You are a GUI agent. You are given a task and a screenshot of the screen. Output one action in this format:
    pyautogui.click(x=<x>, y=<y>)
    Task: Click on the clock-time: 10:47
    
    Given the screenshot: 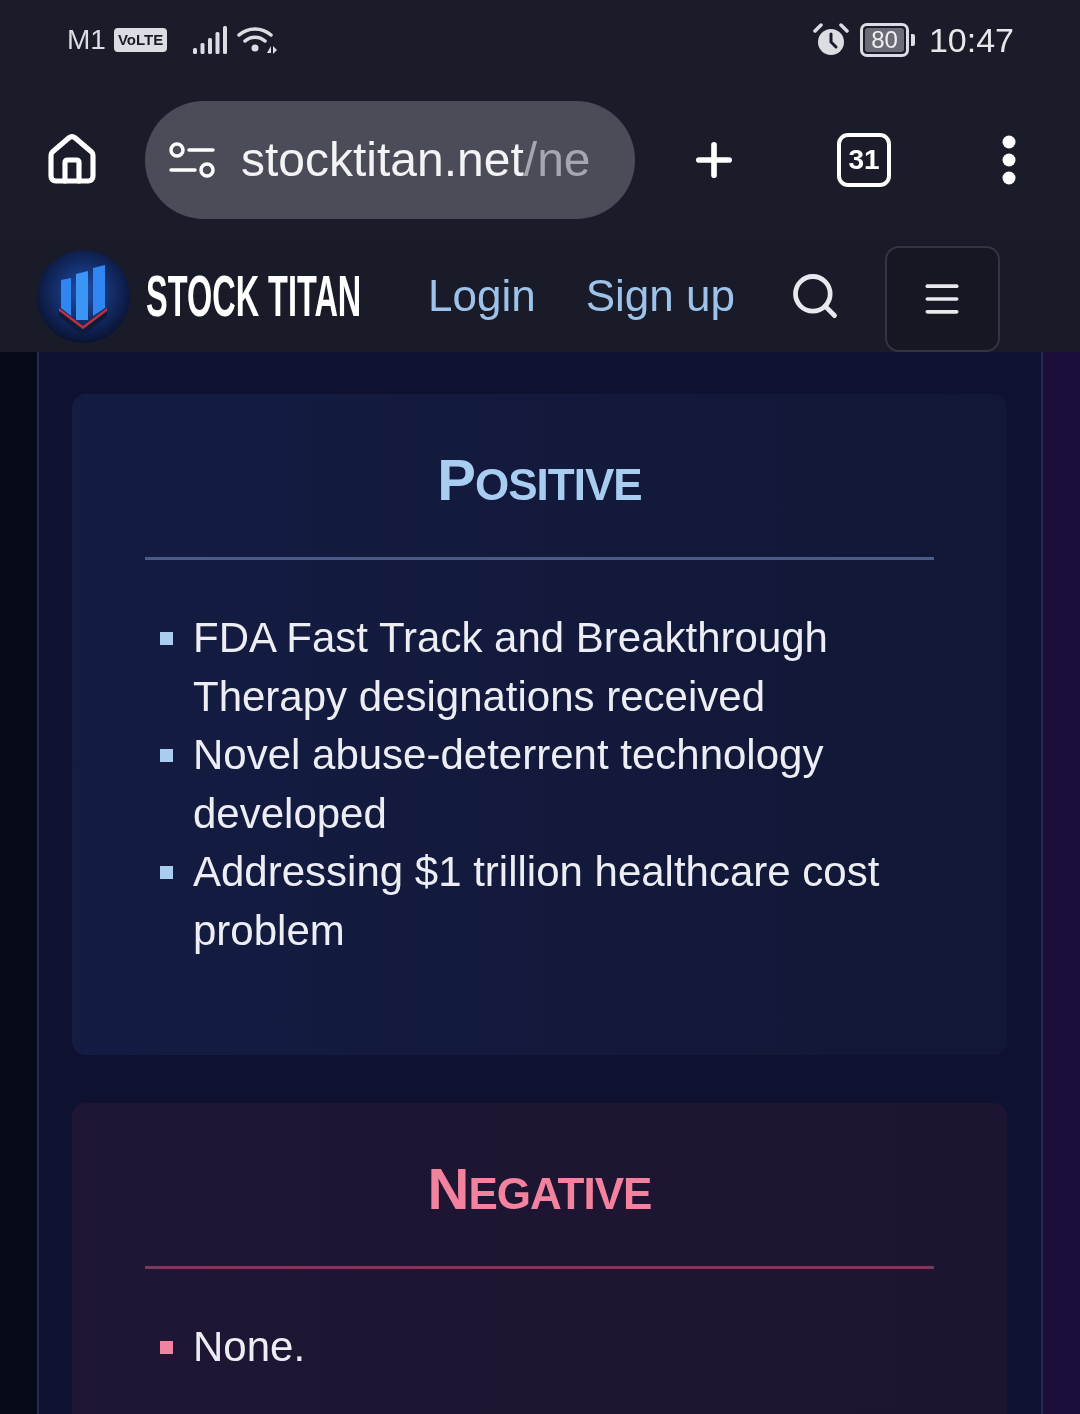 What is the action you would take?
    pyautogui.click(x=971, y=40)
    